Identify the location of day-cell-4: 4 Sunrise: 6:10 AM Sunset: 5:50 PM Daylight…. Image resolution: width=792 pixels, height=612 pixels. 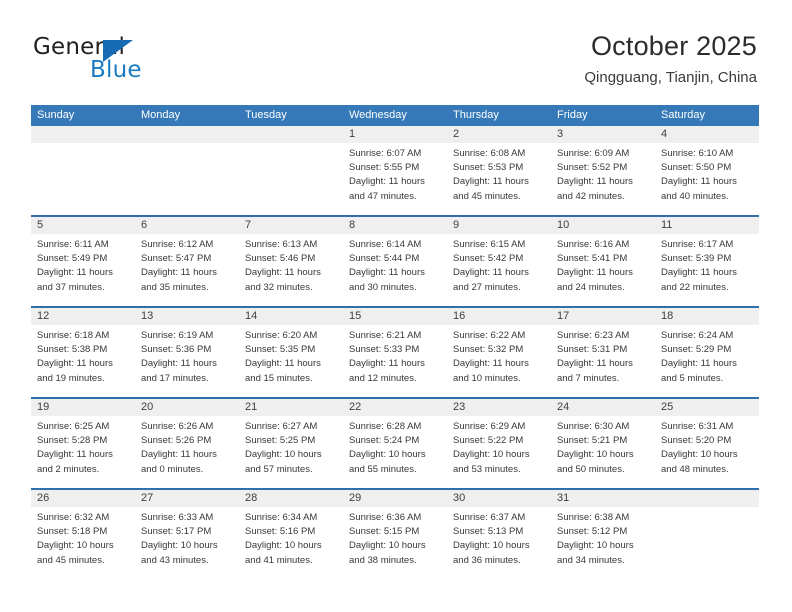
(707, 170).